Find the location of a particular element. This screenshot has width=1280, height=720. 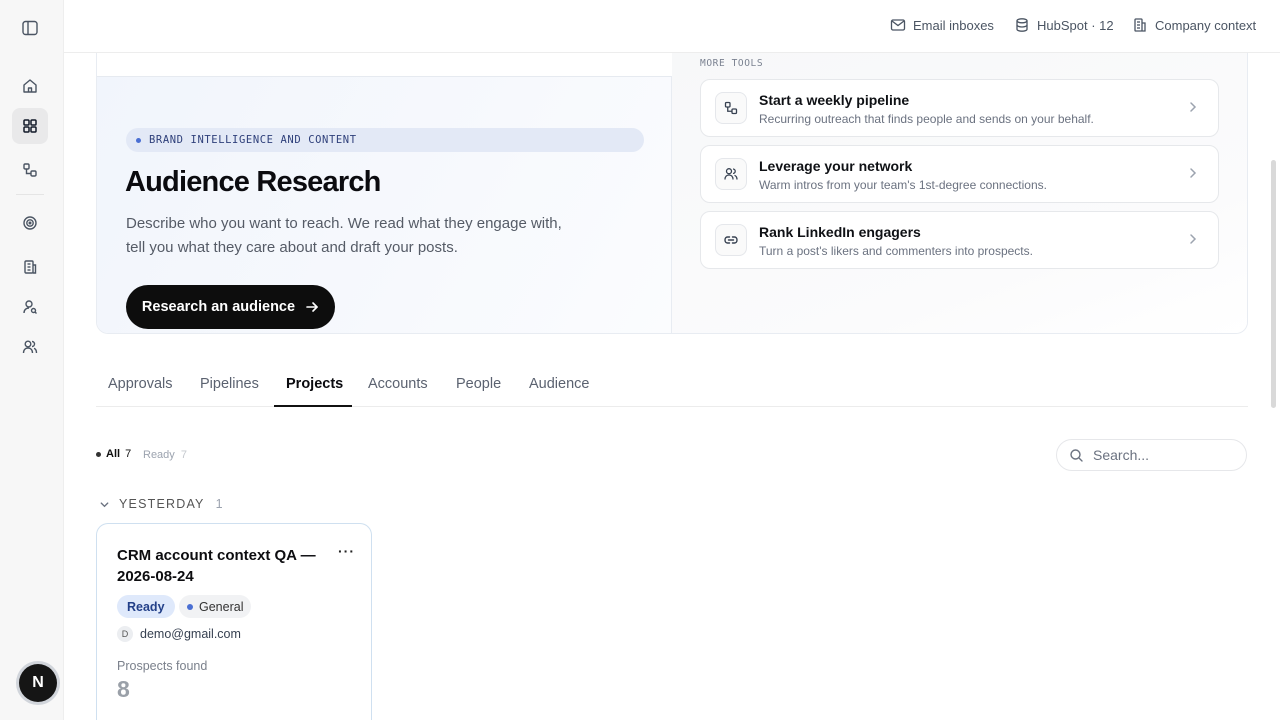

hubspot-label: HubSpot · 12 is located at coordinates (1075, 25).